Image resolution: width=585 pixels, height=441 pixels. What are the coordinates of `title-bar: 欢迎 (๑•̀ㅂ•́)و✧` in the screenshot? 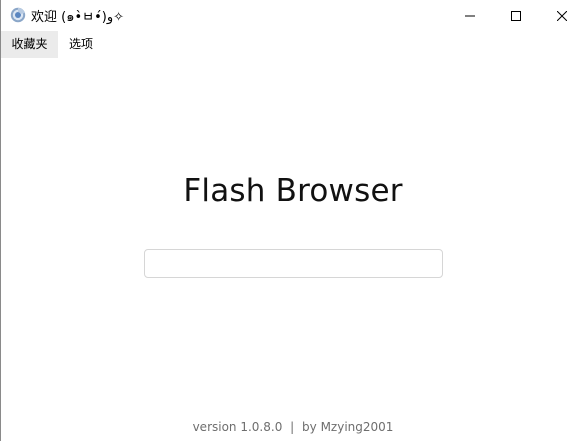 It's located at (293, 15).